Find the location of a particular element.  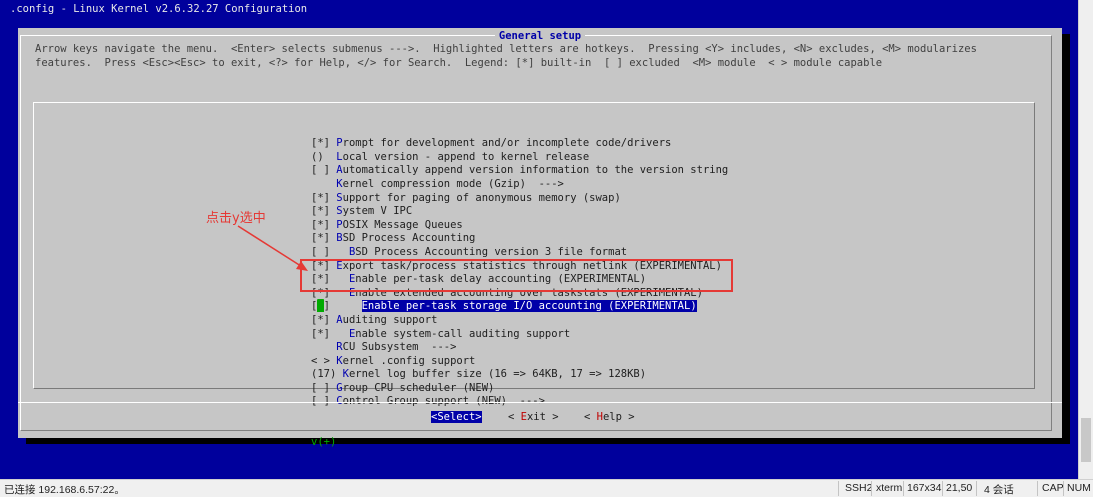

select-button: <Select> is located at coordinates (456, 417).